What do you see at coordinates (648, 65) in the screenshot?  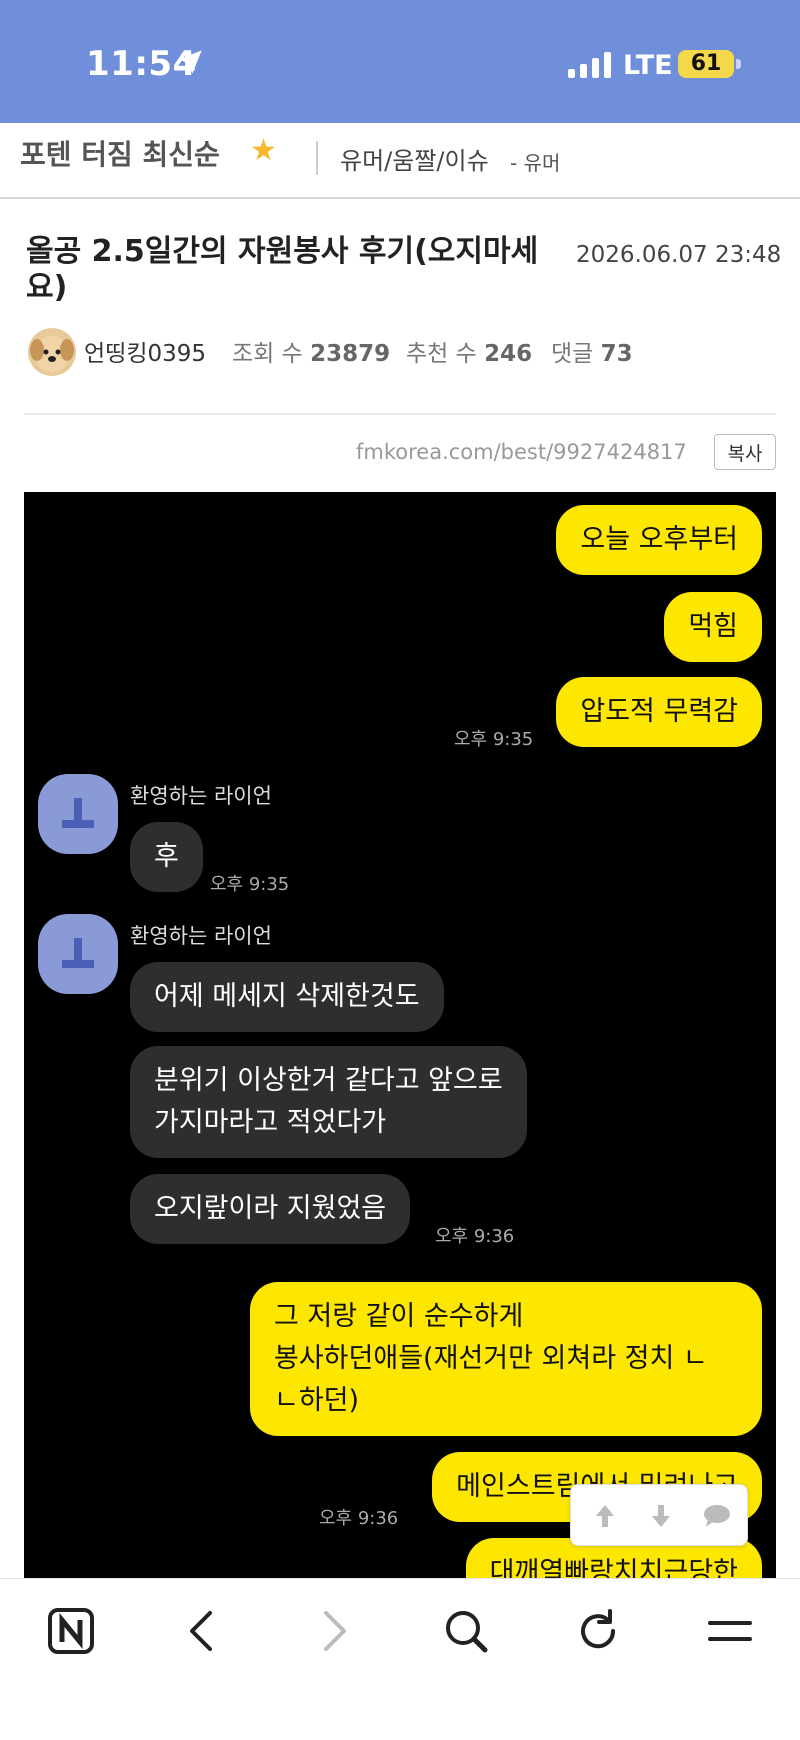 I see `network-type: LTE` at bounding box center [648, 65].